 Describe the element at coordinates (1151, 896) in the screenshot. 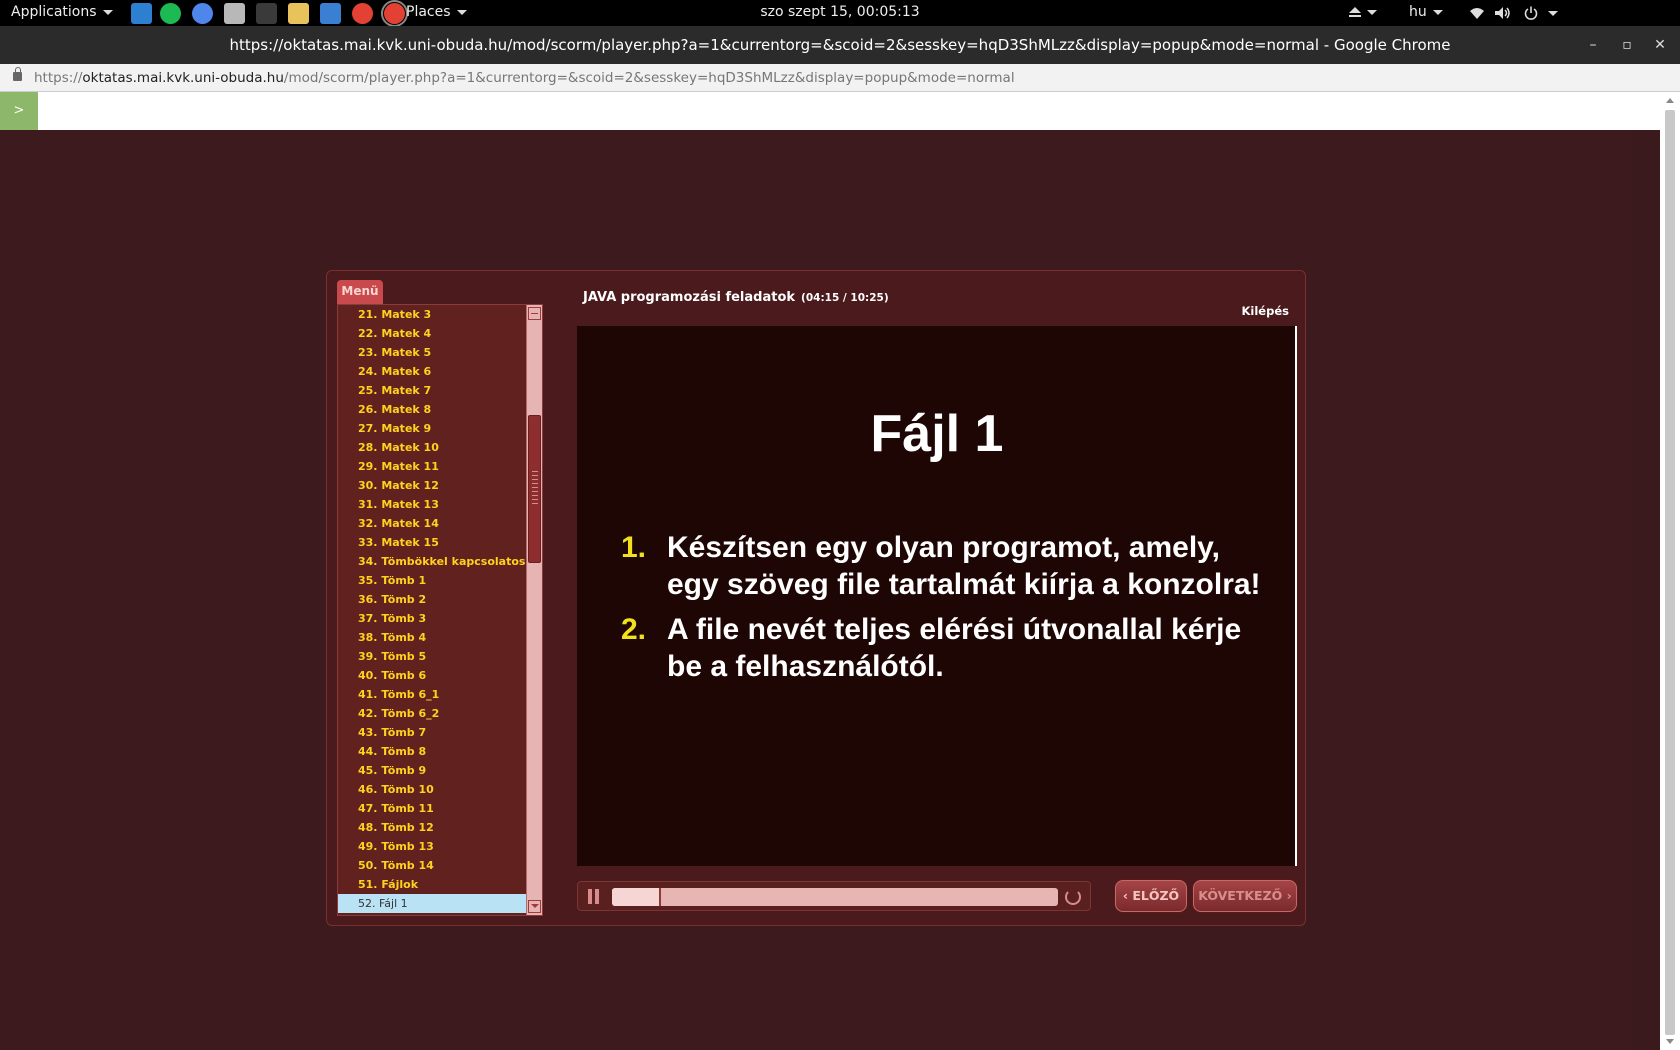

I see `previous-button: ‹ ELŐZŐ` at that location.